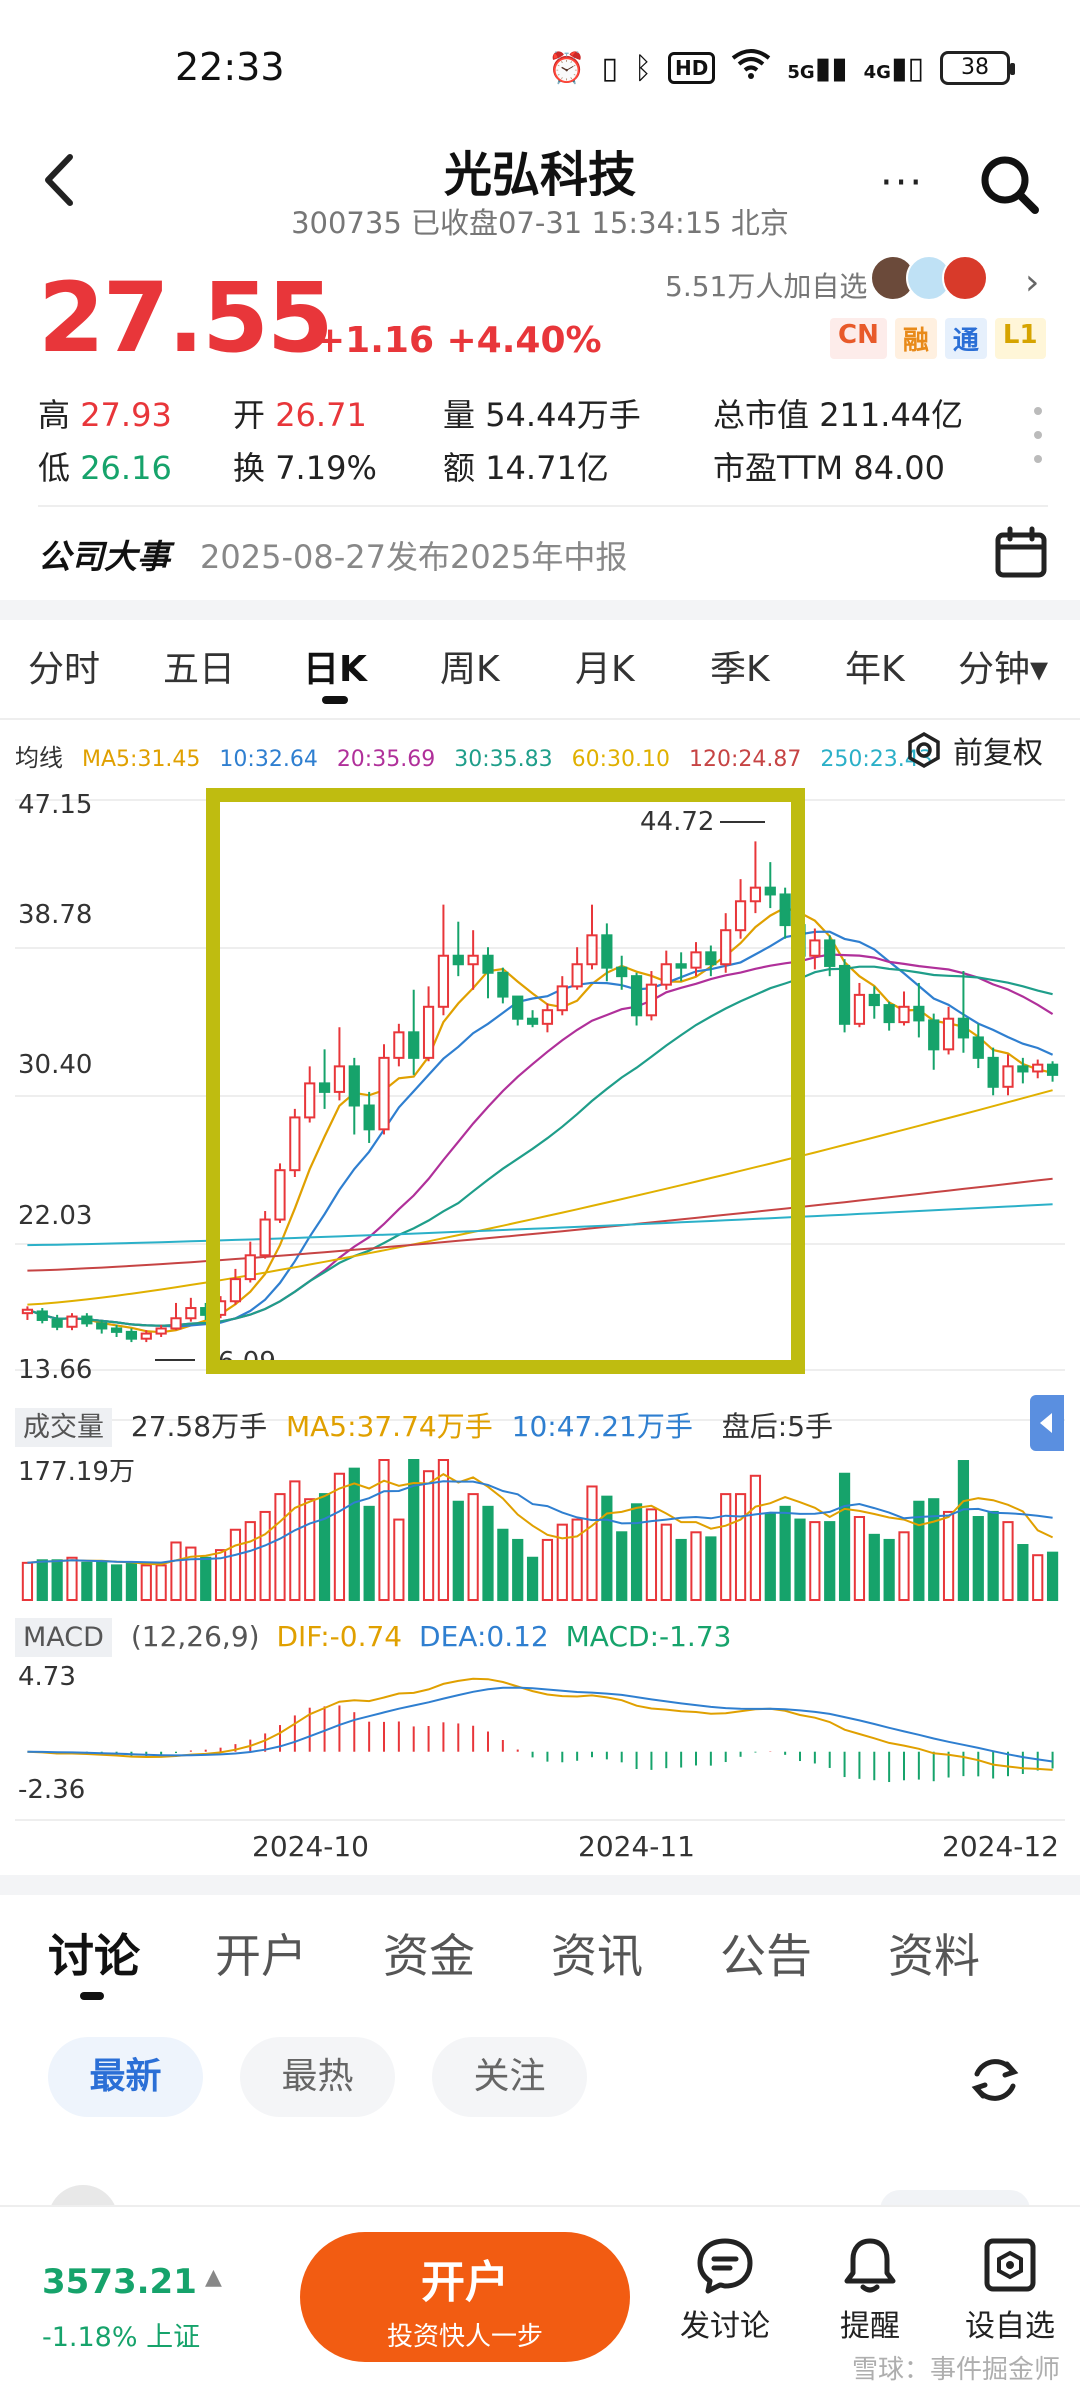 The width and height of the screenshot is (1080, 2400). What do you see at coordinates (119, 2282) in the screenshot?
I see `index-value: 3573.21` at bounding box center [119, 2282].